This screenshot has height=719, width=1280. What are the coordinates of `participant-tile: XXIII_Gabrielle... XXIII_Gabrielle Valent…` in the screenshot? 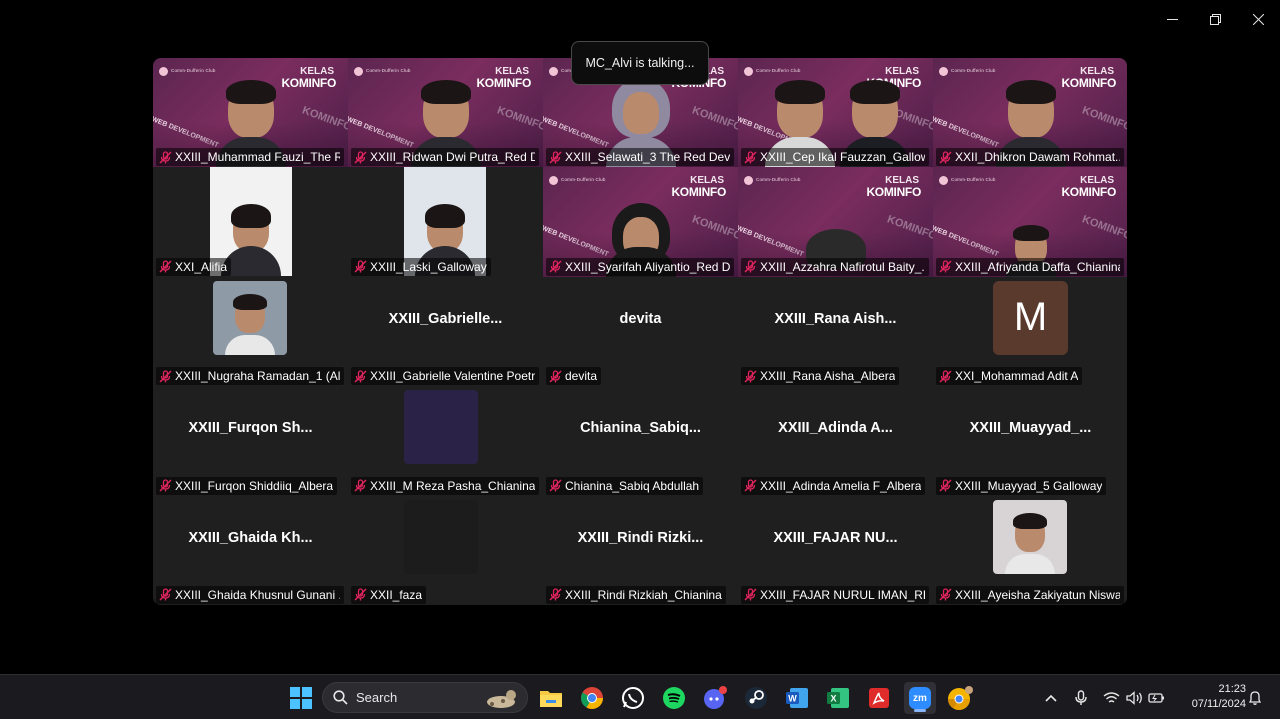 It's located at (445, 331).